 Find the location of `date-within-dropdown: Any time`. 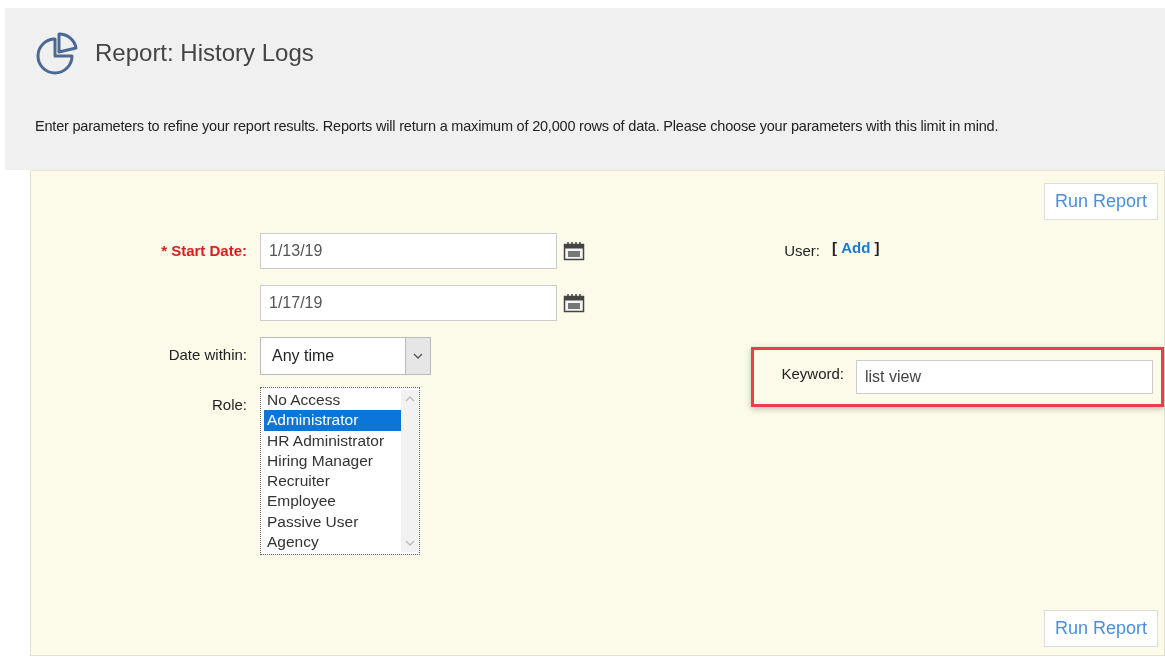

date-within-dropdown: Any time is located at coordinates (345, 356).